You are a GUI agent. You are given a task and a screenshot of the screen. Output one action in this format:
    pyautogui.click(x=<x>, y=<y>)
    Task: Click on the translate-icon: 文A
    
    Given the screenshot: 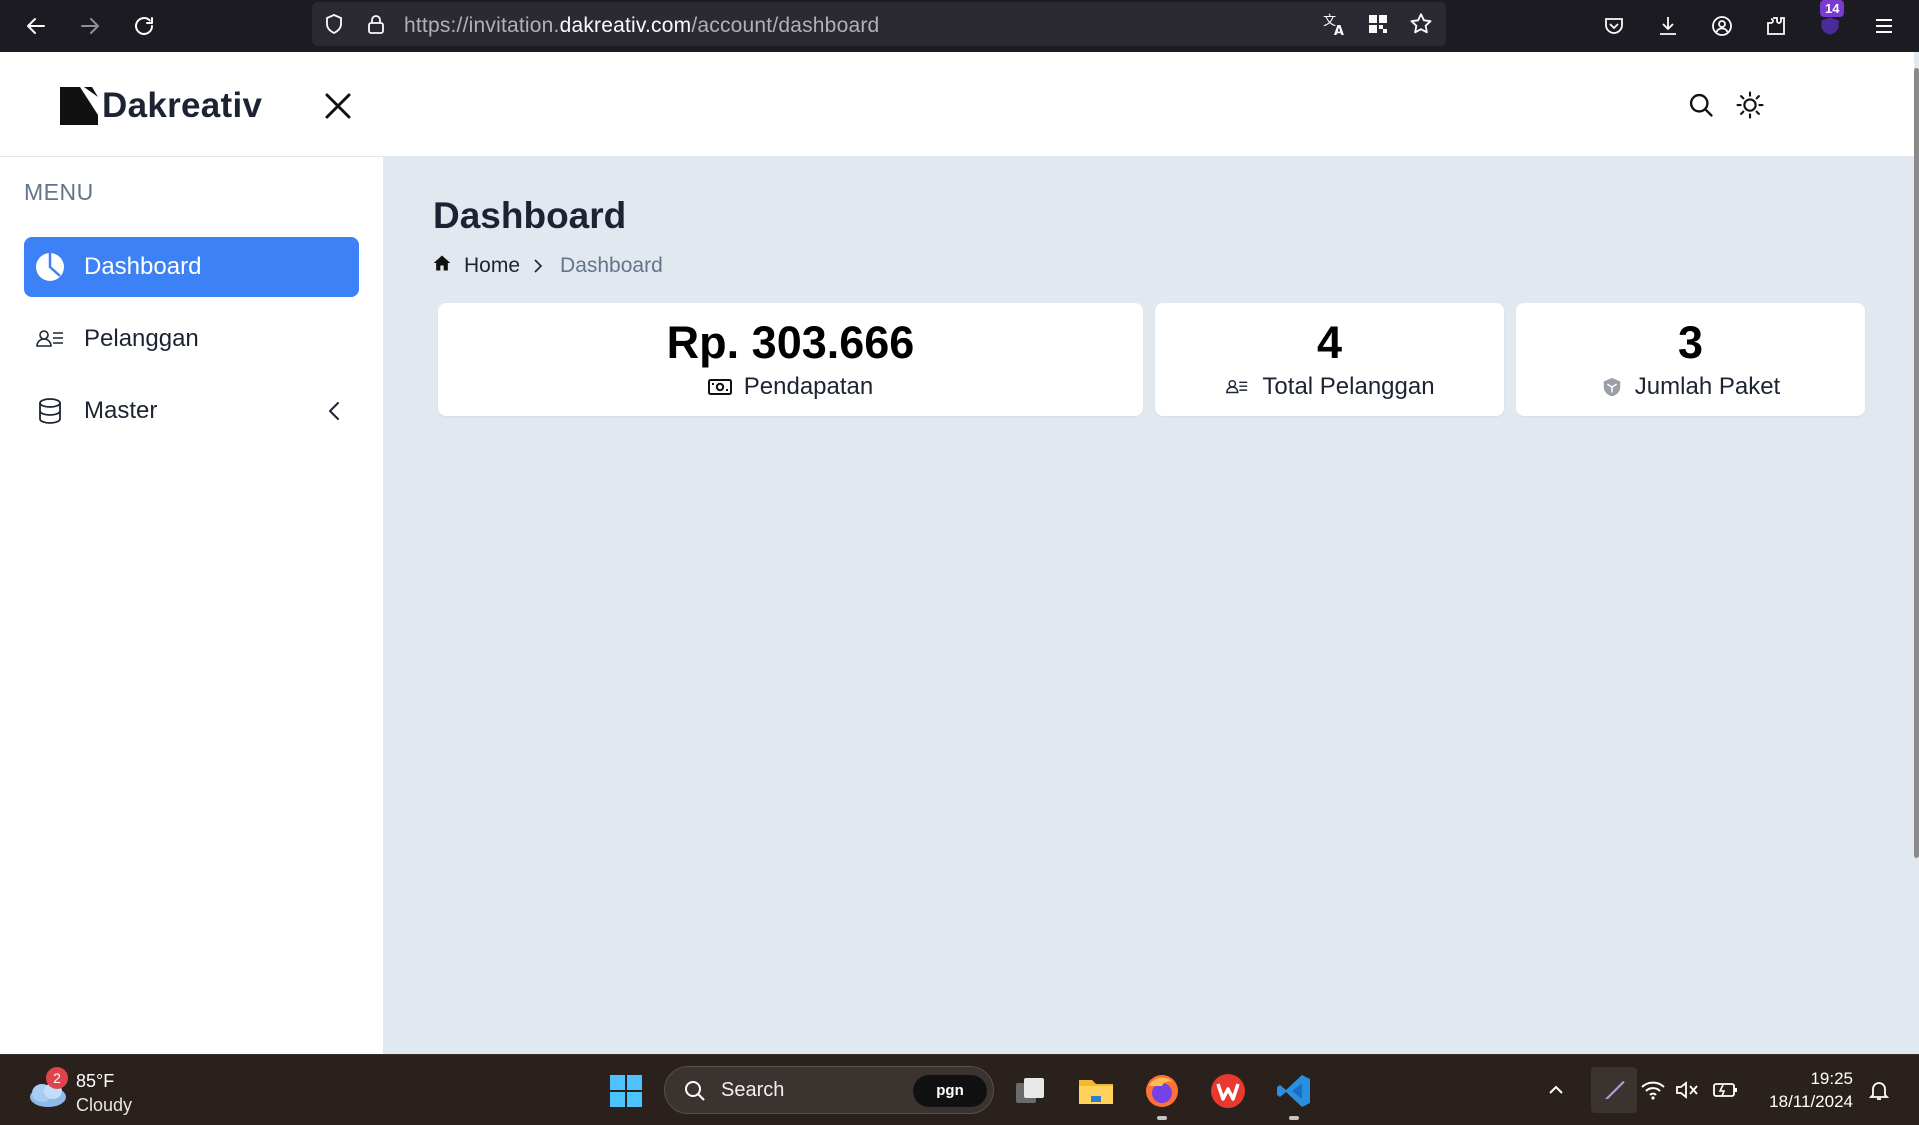 What is the action you would take?
    pyautogui.click(x=1335, y=26)
    